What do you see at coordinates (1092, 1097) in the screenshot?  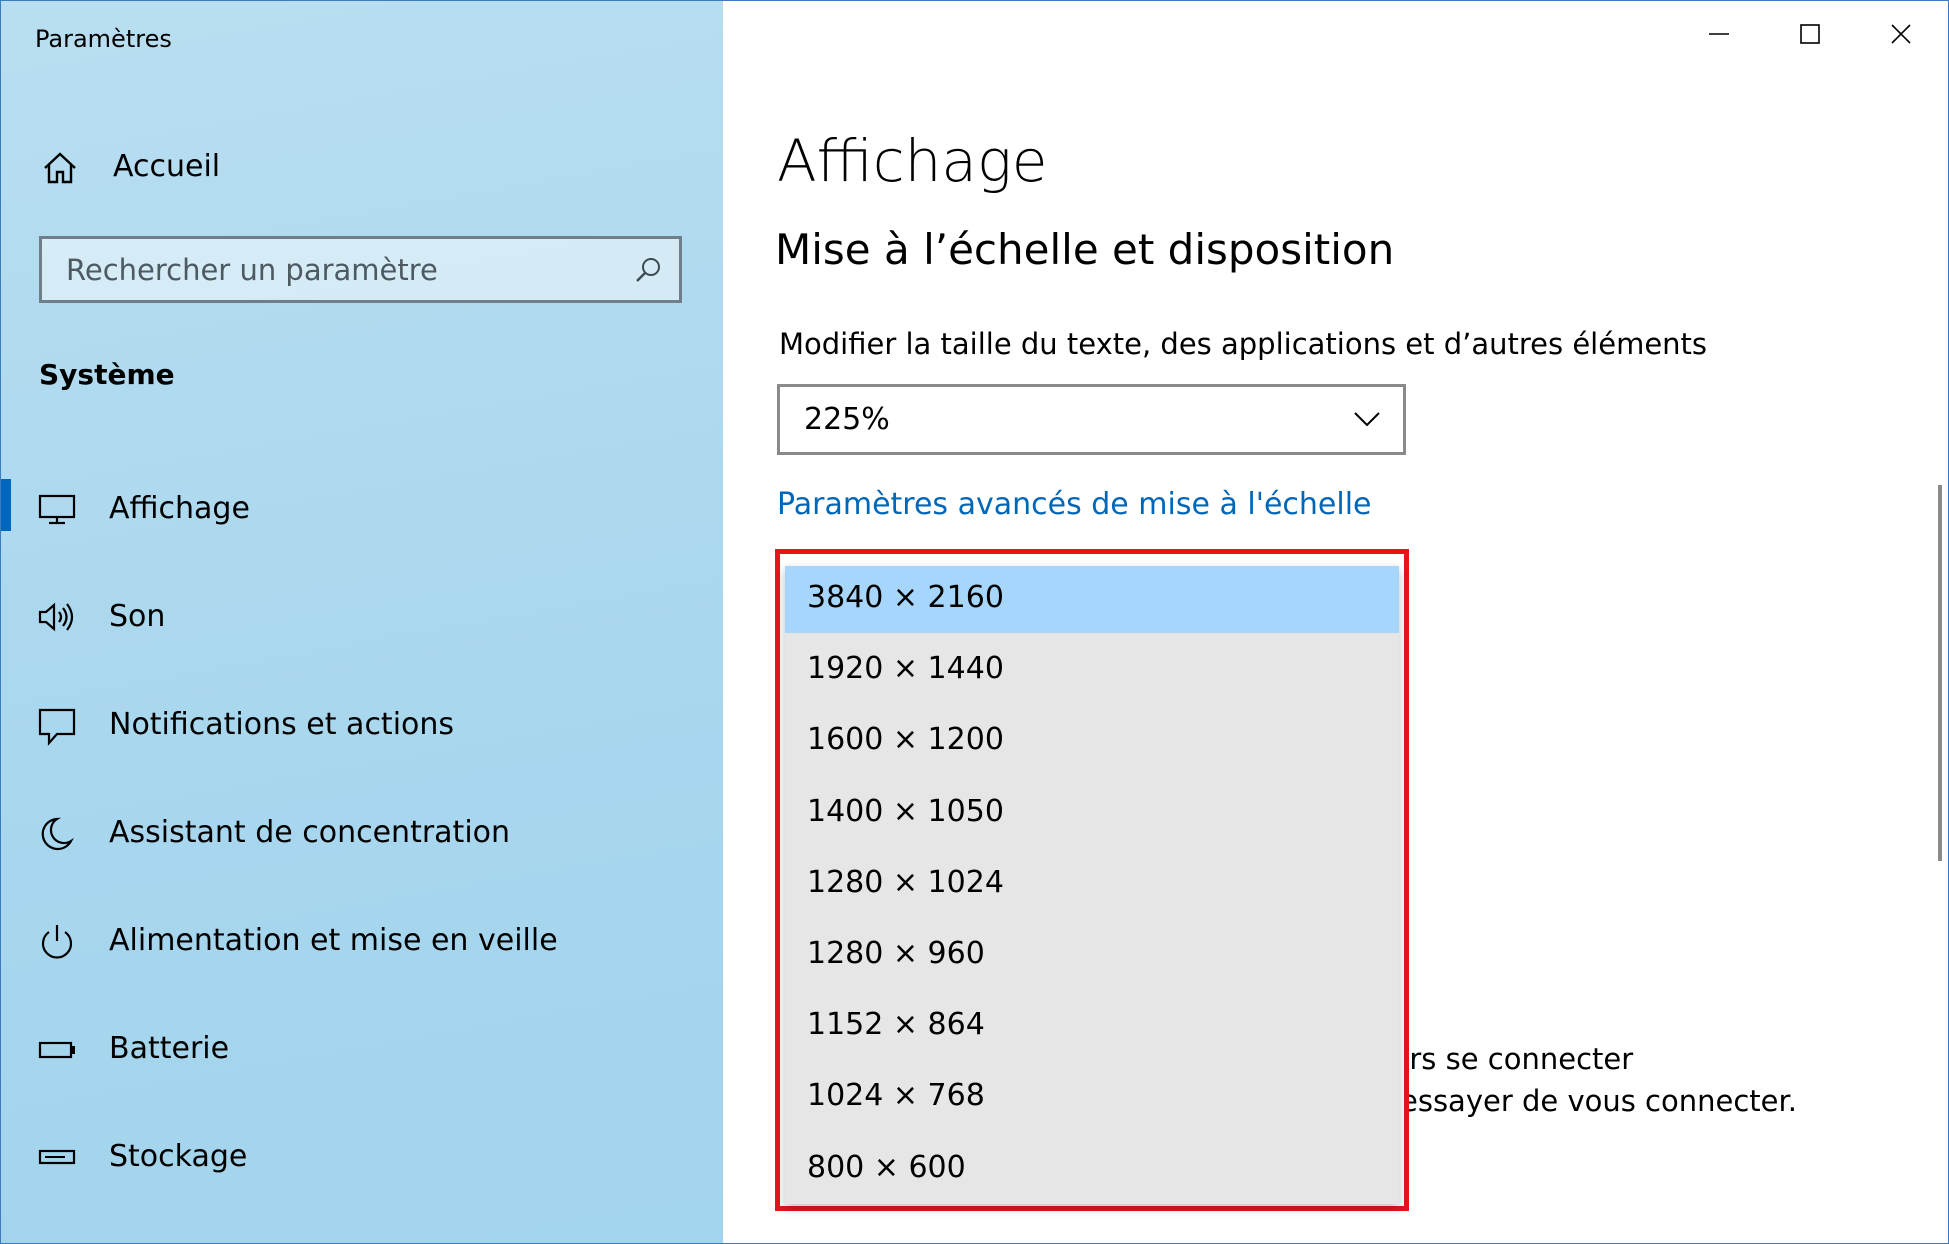 I see `resolution-option: 1024 × 768` at bounding box center [1092, 1097].